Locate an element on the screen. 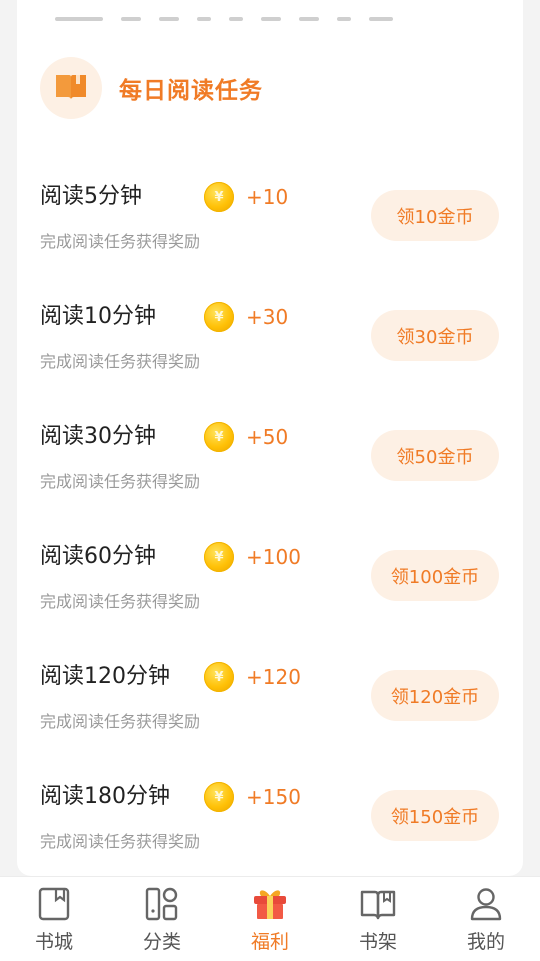  task-title: 阅读30分钟 is located at coordinates (98, 436).